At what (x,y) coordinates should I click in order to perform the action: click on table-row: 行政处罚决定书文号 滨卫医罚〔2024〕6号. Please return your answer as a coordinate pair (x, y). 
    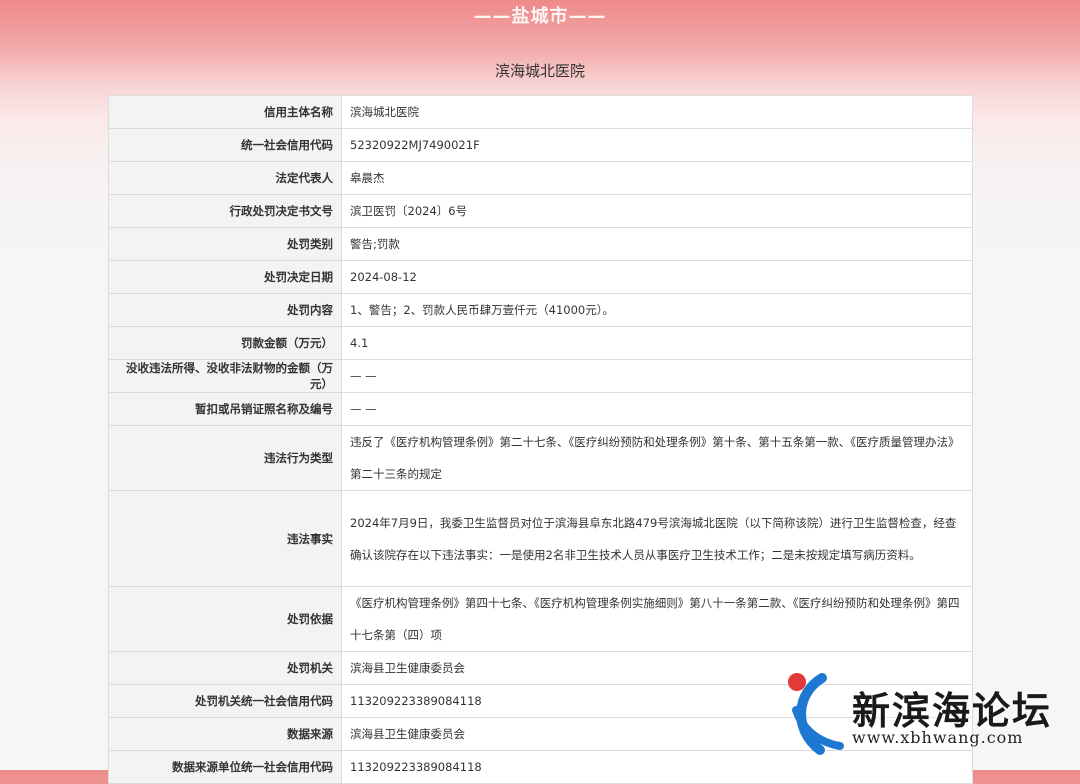
    Looking at the image, I should click on (540, 211).